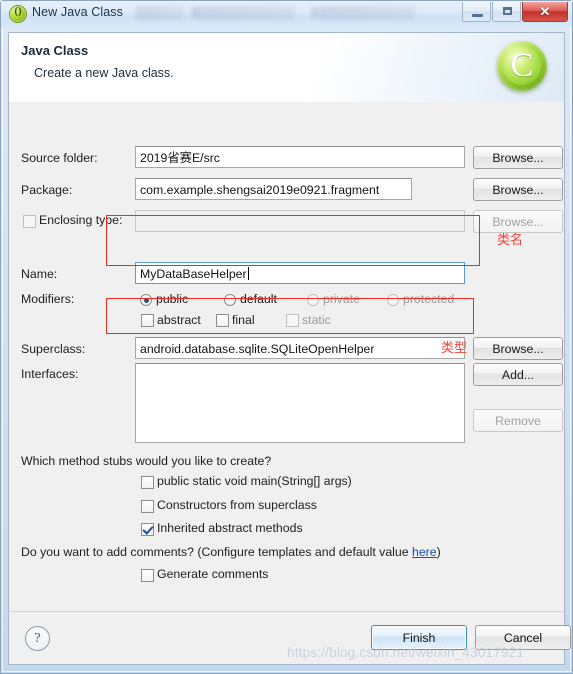 This screenshot has width=573, height=674. Describe the element at coordinates (316, 320) in the screenshot. I see `modifier-label-static: static` at that location.